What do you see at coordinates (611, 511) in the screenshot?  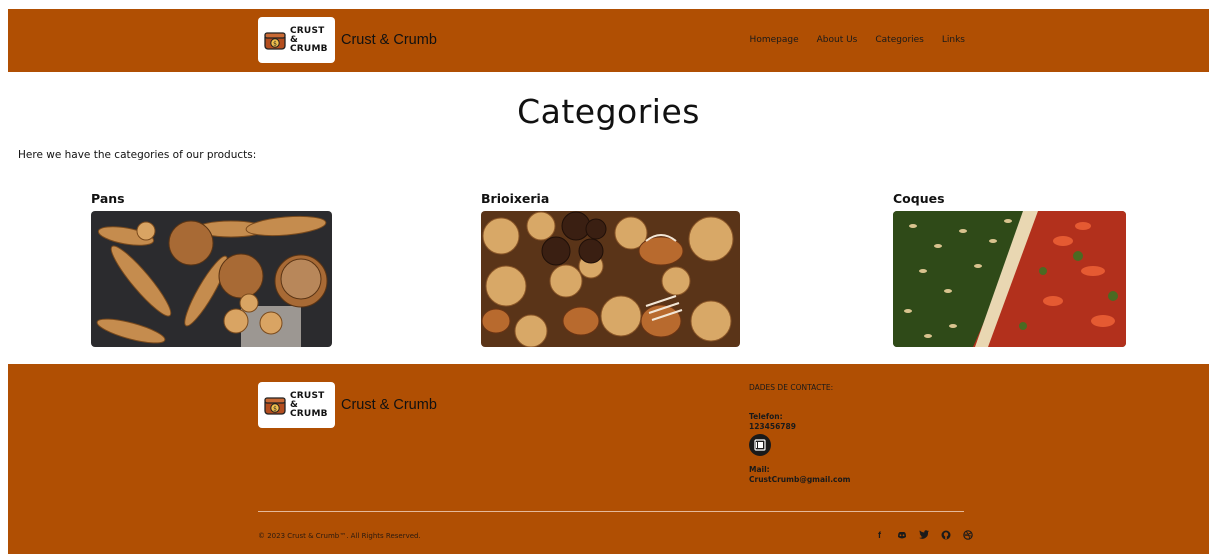 I see `footer-divider` at bounding box center [611, 511].